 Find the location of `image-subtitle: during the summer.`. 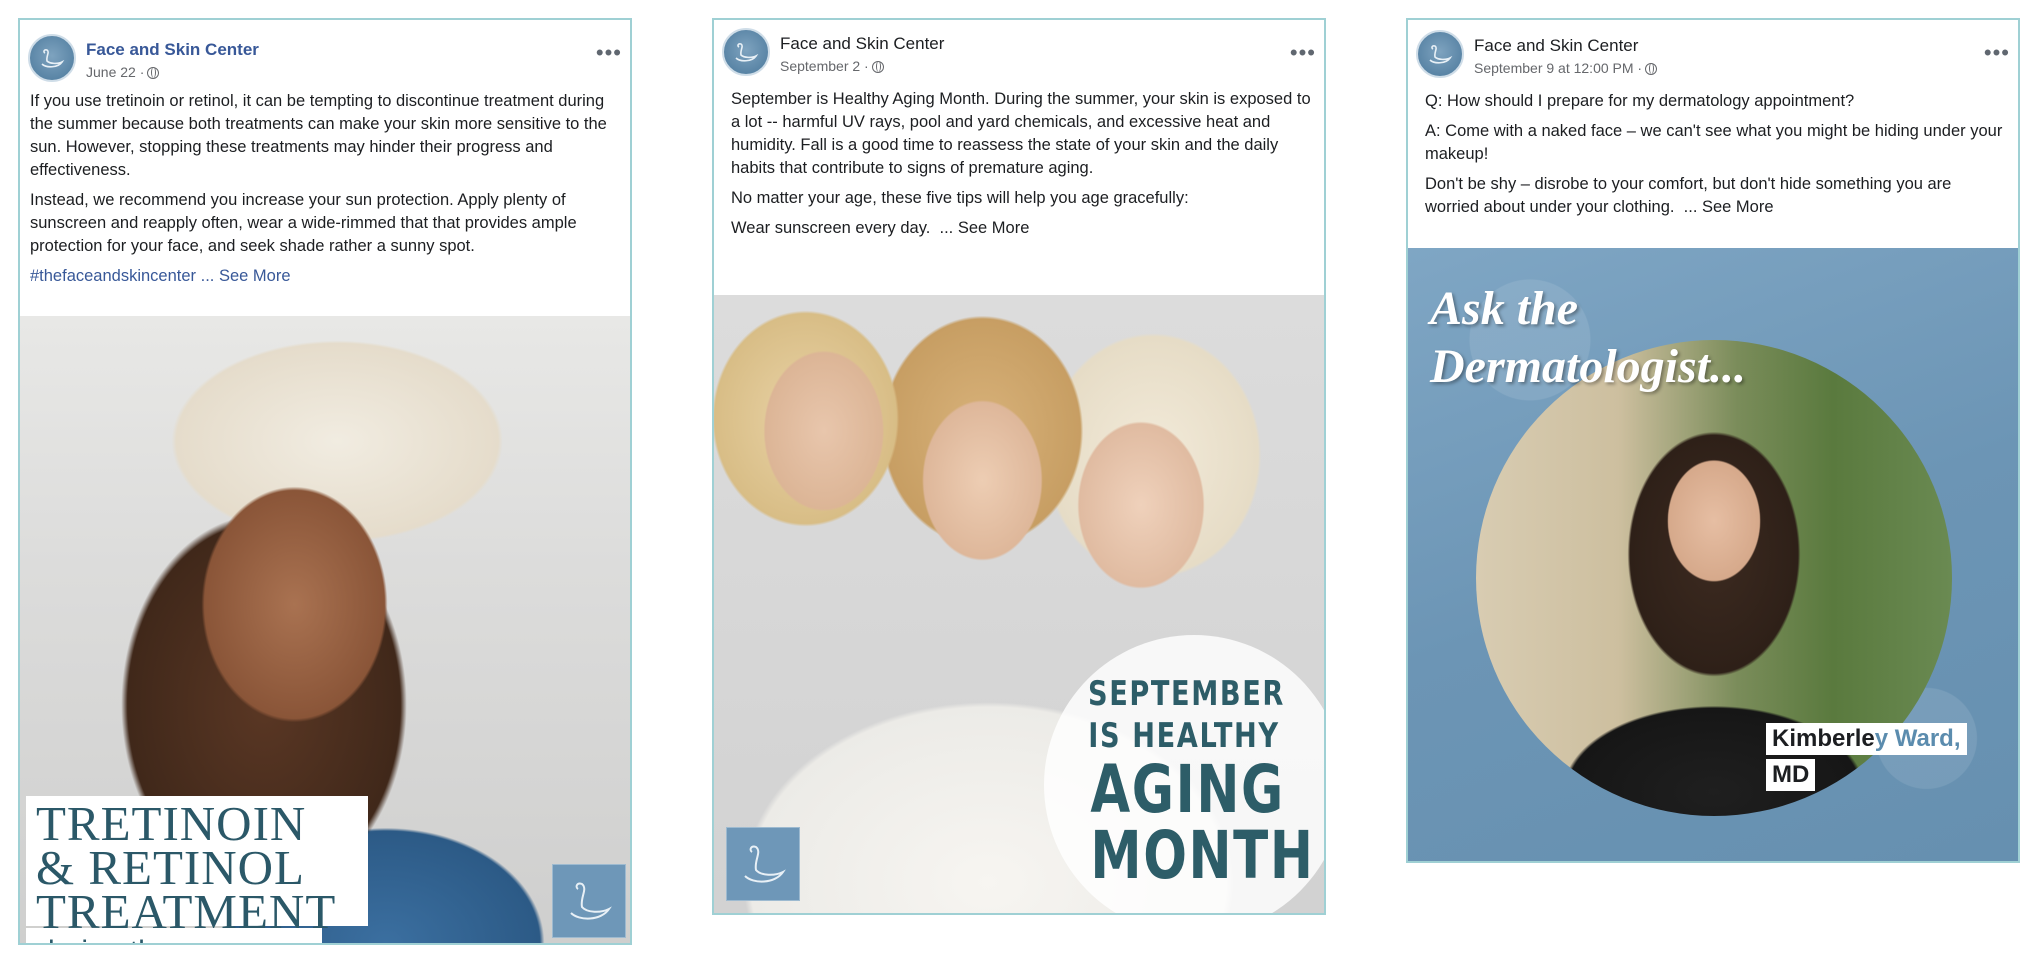

image-subtitle: during the summer. is located at coordinates (174, 935).